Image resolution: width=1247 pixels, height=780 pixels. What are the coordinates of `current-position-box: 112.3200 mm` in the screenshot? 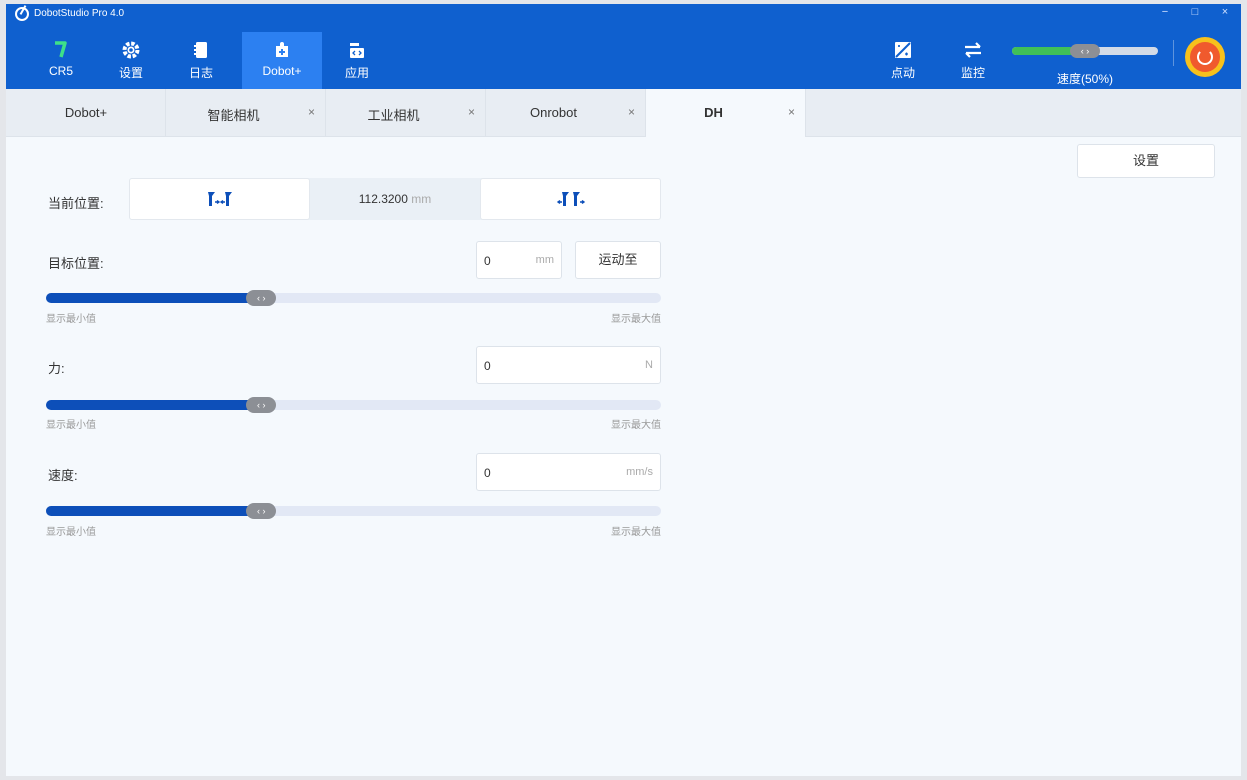 It's located at (395, 199).